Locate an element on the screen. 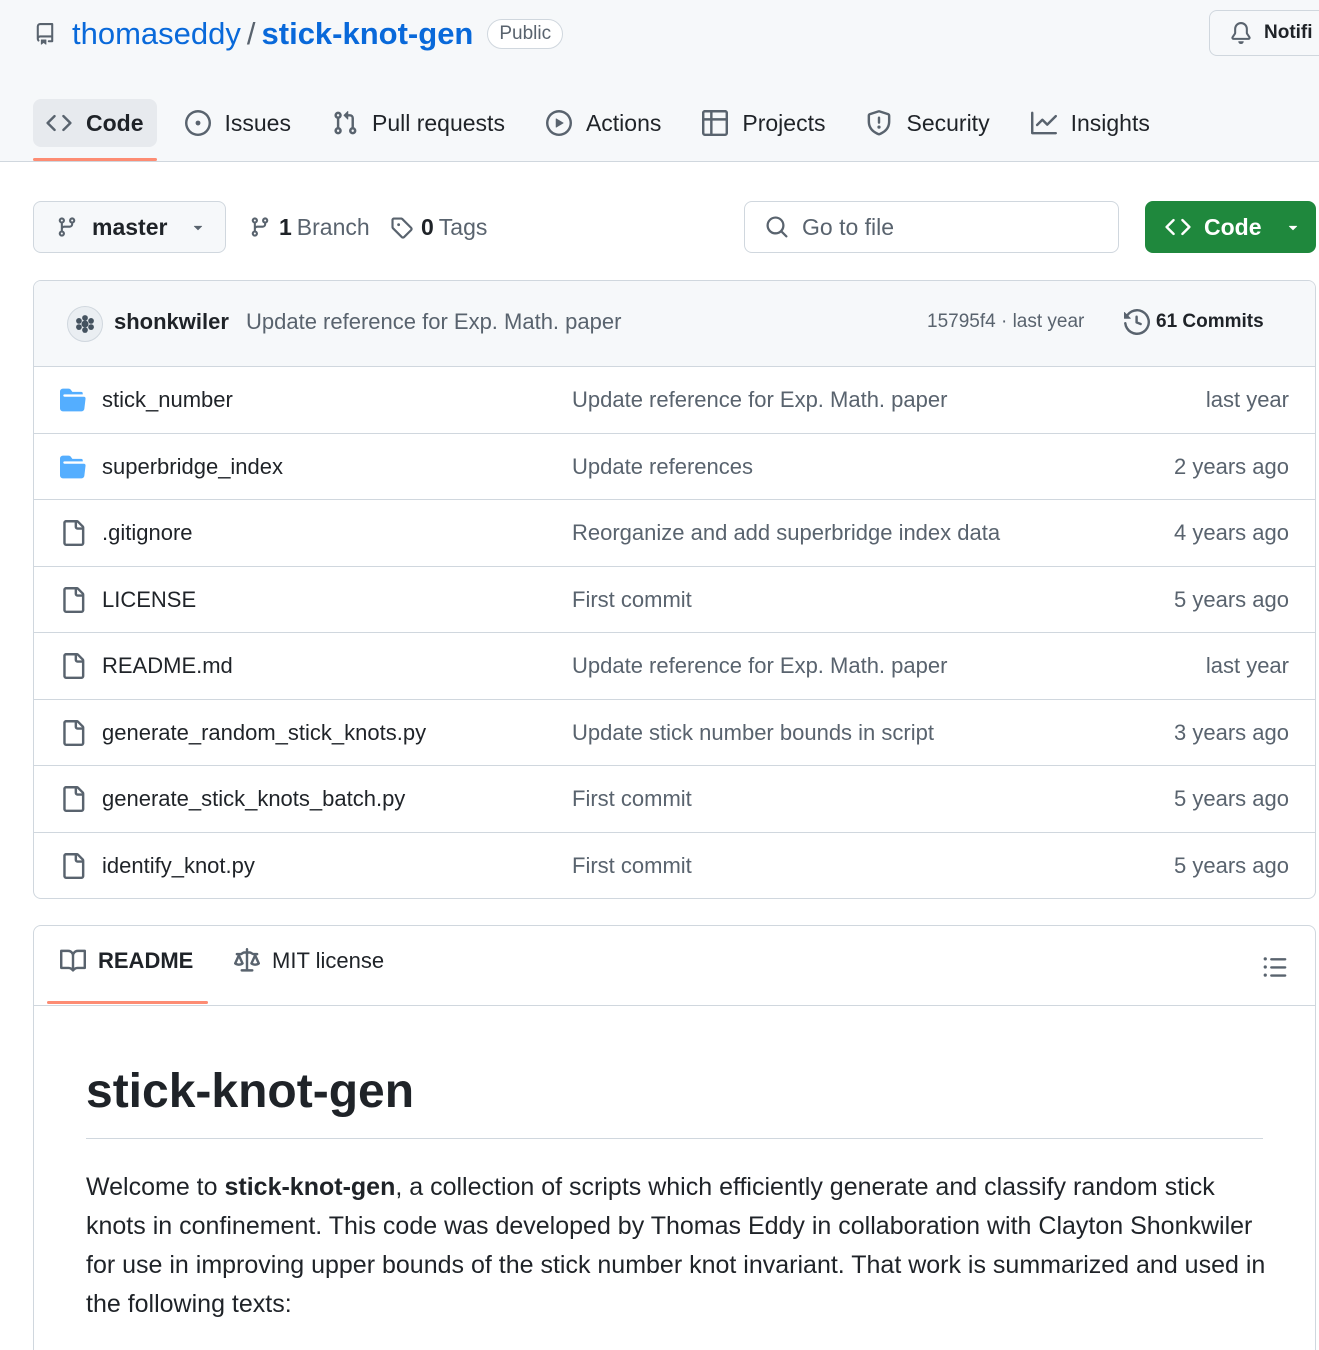  tab-insights: Insights is located at coordinates (1090, 123).